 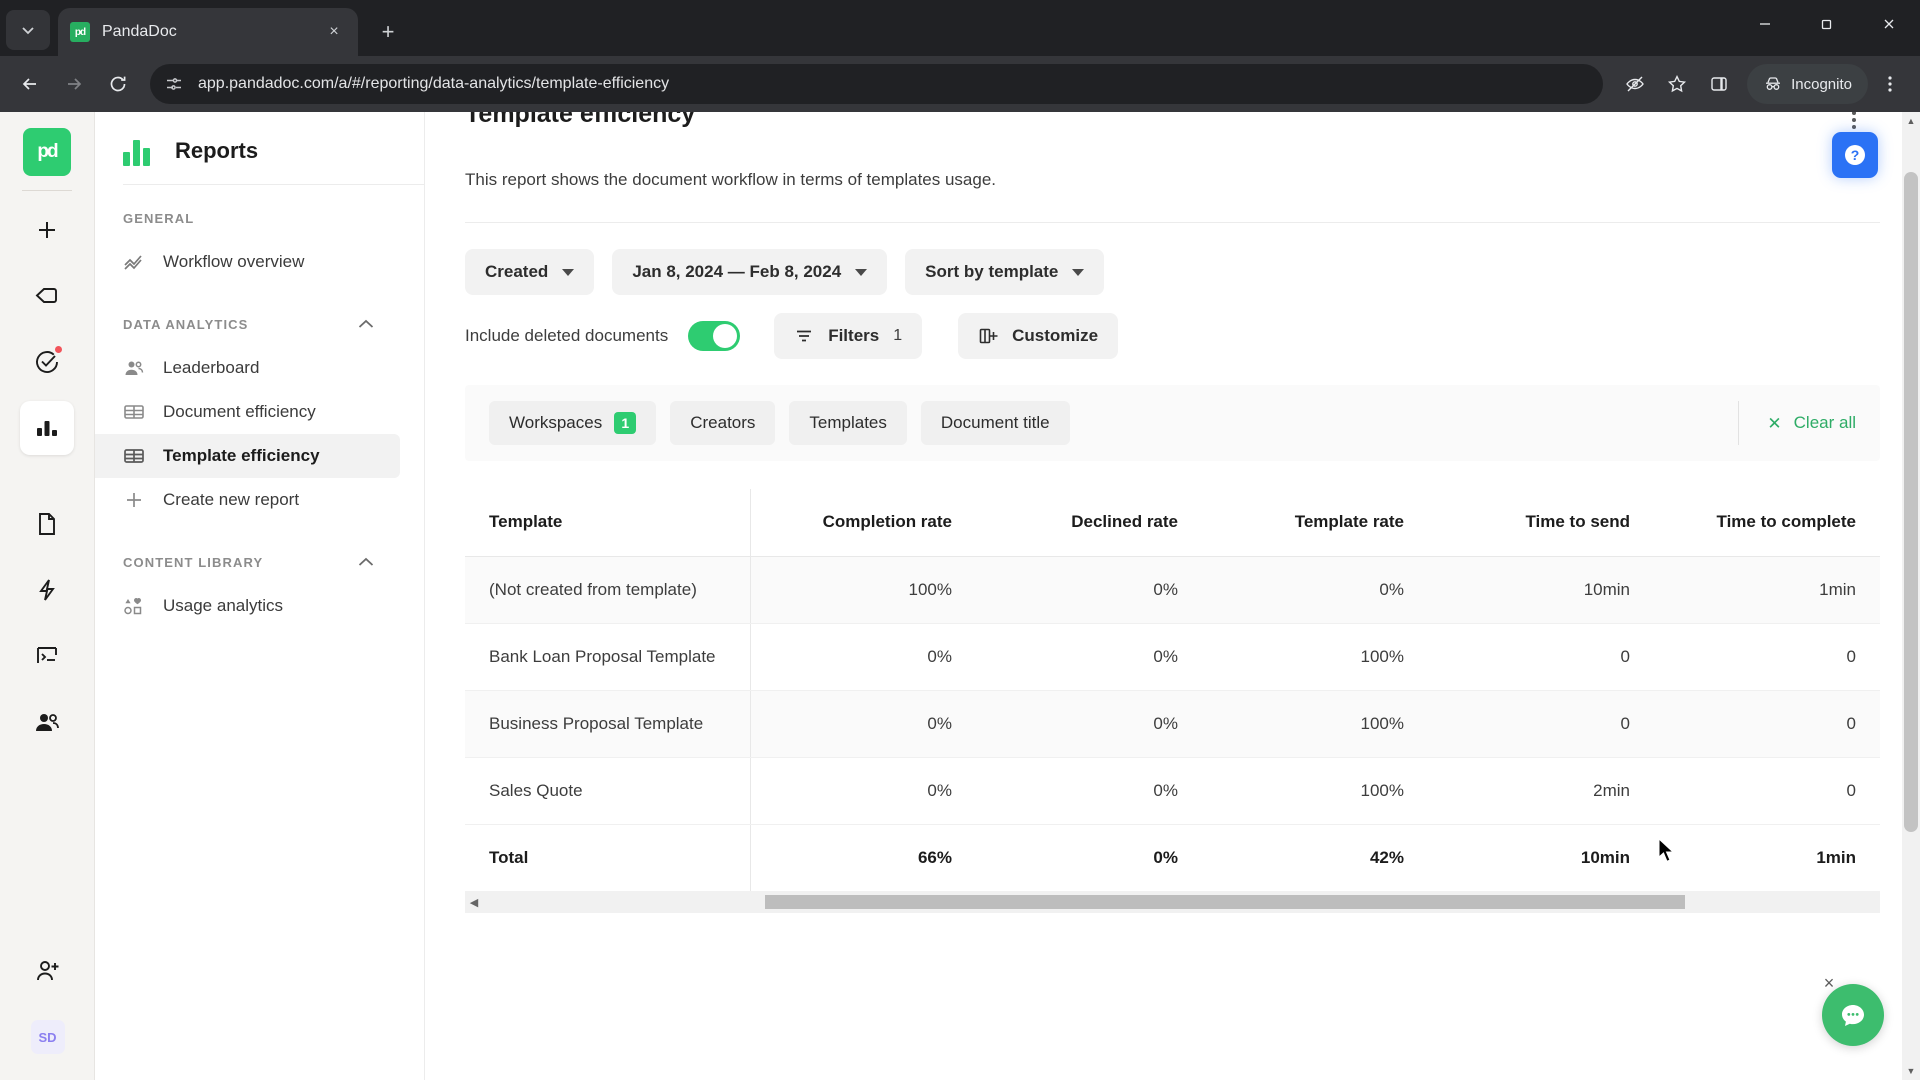 What do you see at coordinates (231, 499) in the screenshot?
I see `sidebar-item-label: Create new report` at bounding box center [231, 499].